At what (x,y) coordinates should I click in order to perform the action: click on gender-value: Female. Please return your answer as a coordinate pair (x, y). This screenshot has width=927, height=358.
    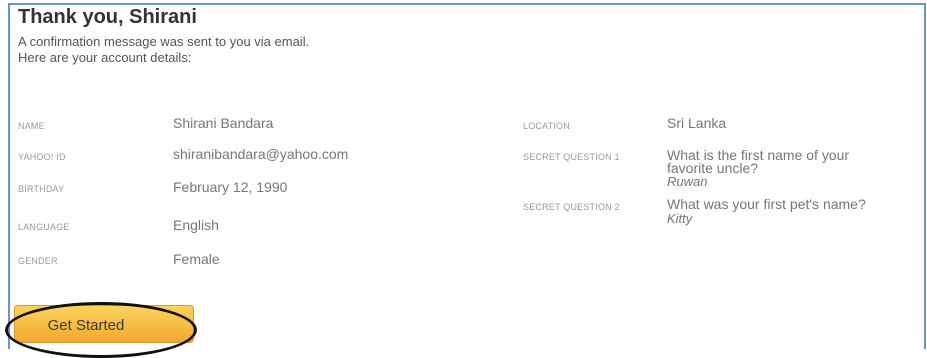
    Looking at the image, I should click on (196, 259).